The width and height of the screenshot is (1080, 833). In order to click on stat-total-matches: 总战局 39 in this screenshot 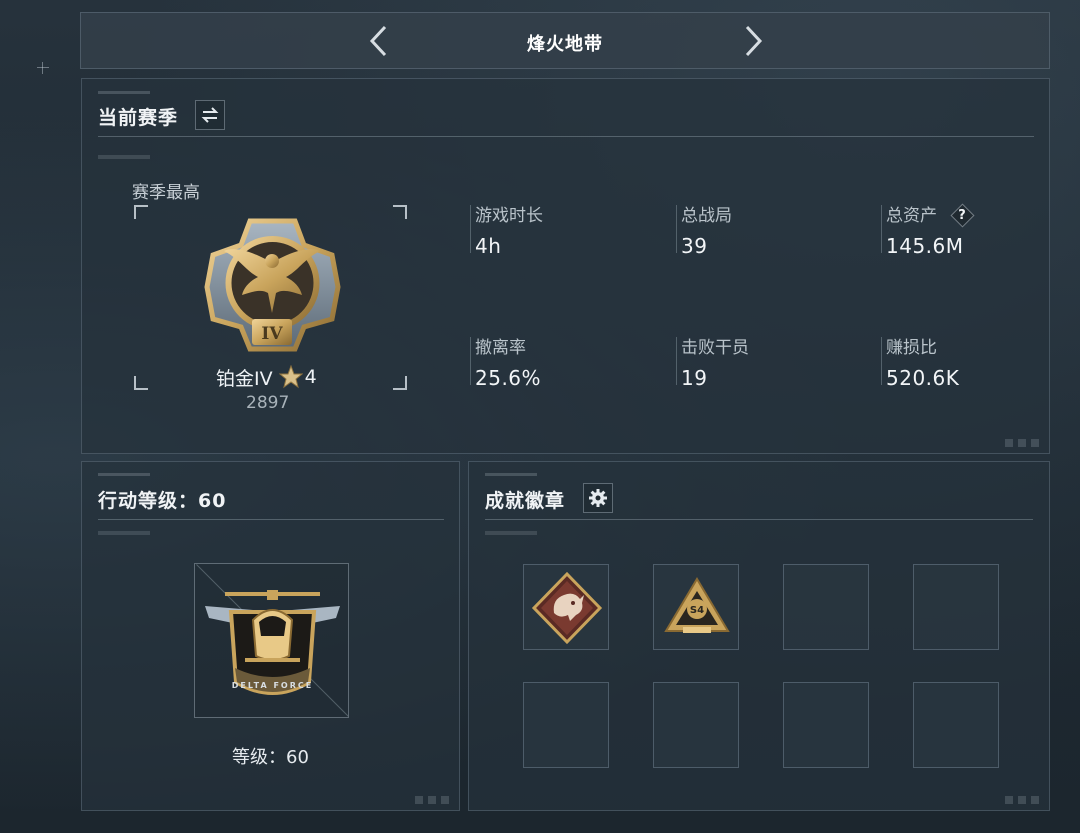, I will do `click(704, 231)`.